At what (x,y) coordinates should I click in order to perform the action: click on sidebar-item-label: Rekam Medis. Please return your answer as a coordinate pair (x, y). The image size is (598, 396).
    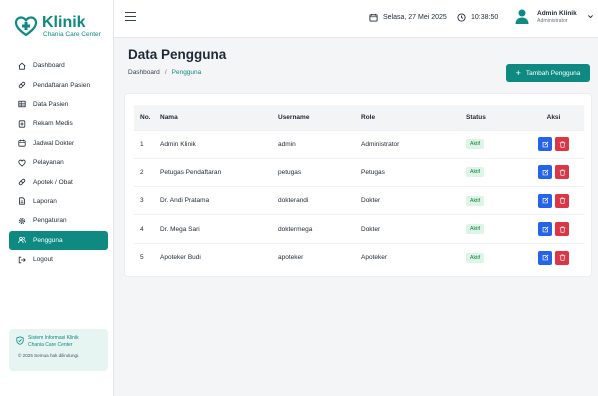
    Looking at the image, I should click on (53, 124).